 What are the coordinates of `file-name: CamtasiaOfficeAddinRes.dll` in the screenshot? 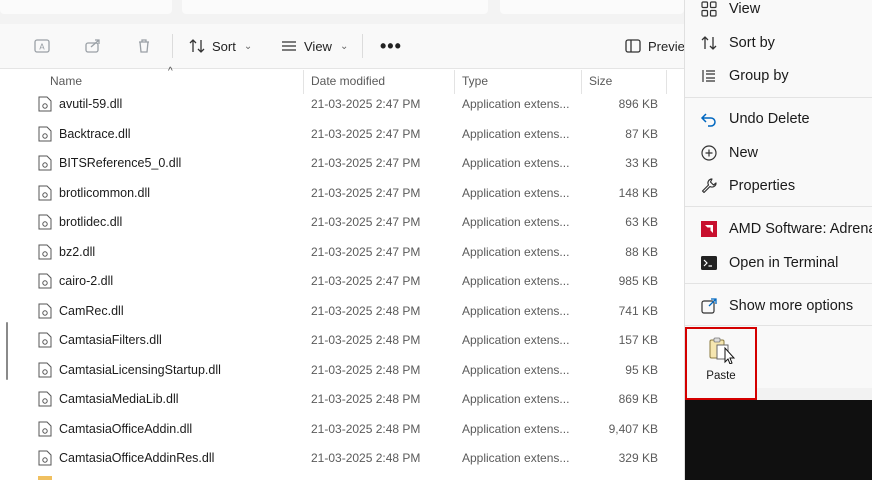 It's located at (137, 458).